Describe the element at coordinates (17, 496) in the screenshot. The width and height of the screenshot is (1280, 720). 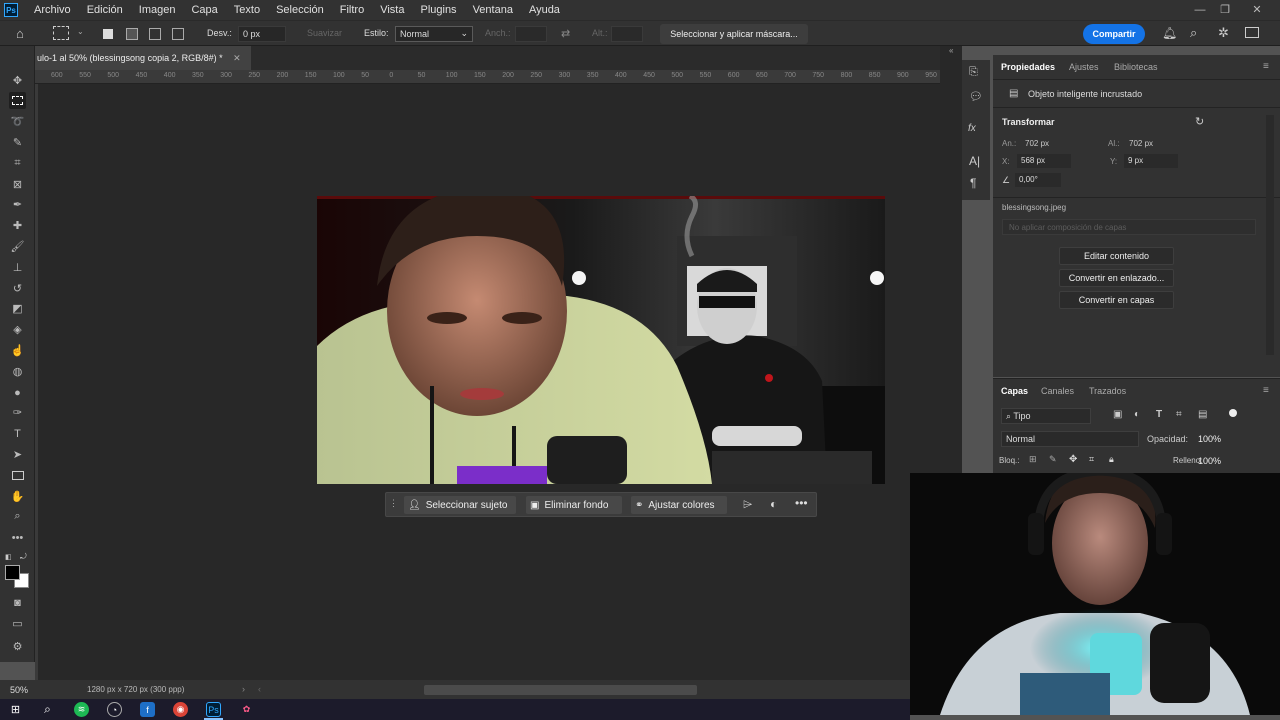
I see `hand-tool-icon: ✋` at that location.